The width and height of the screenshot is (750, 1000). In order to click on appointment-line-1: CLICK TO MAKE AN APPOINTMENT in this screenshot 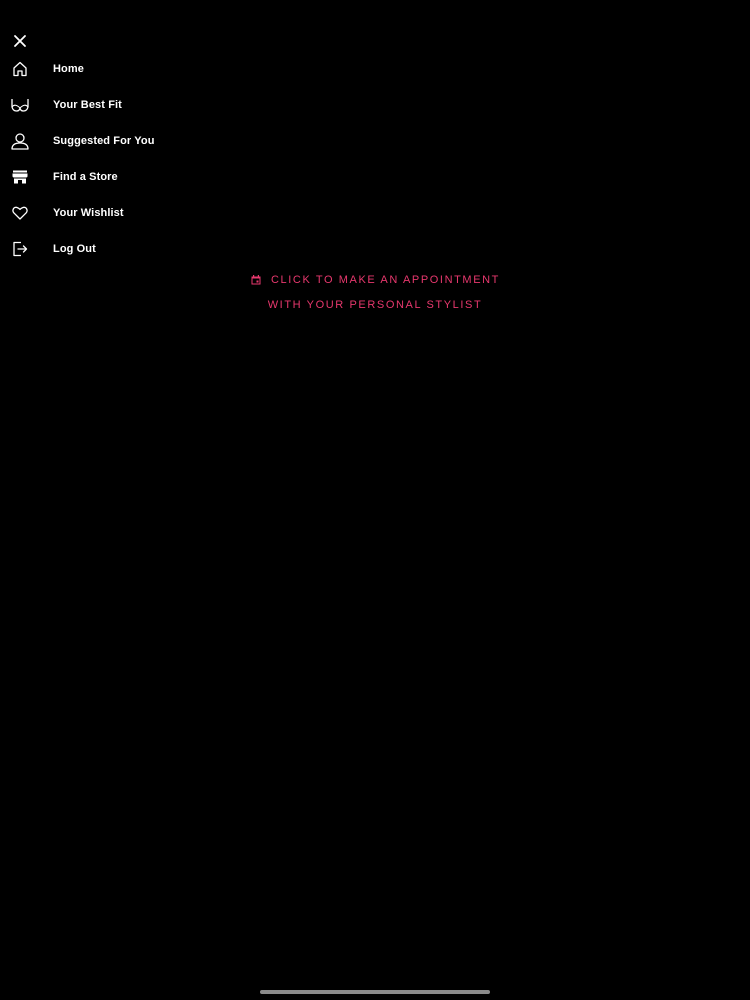, I will do `click(375, 280)`.